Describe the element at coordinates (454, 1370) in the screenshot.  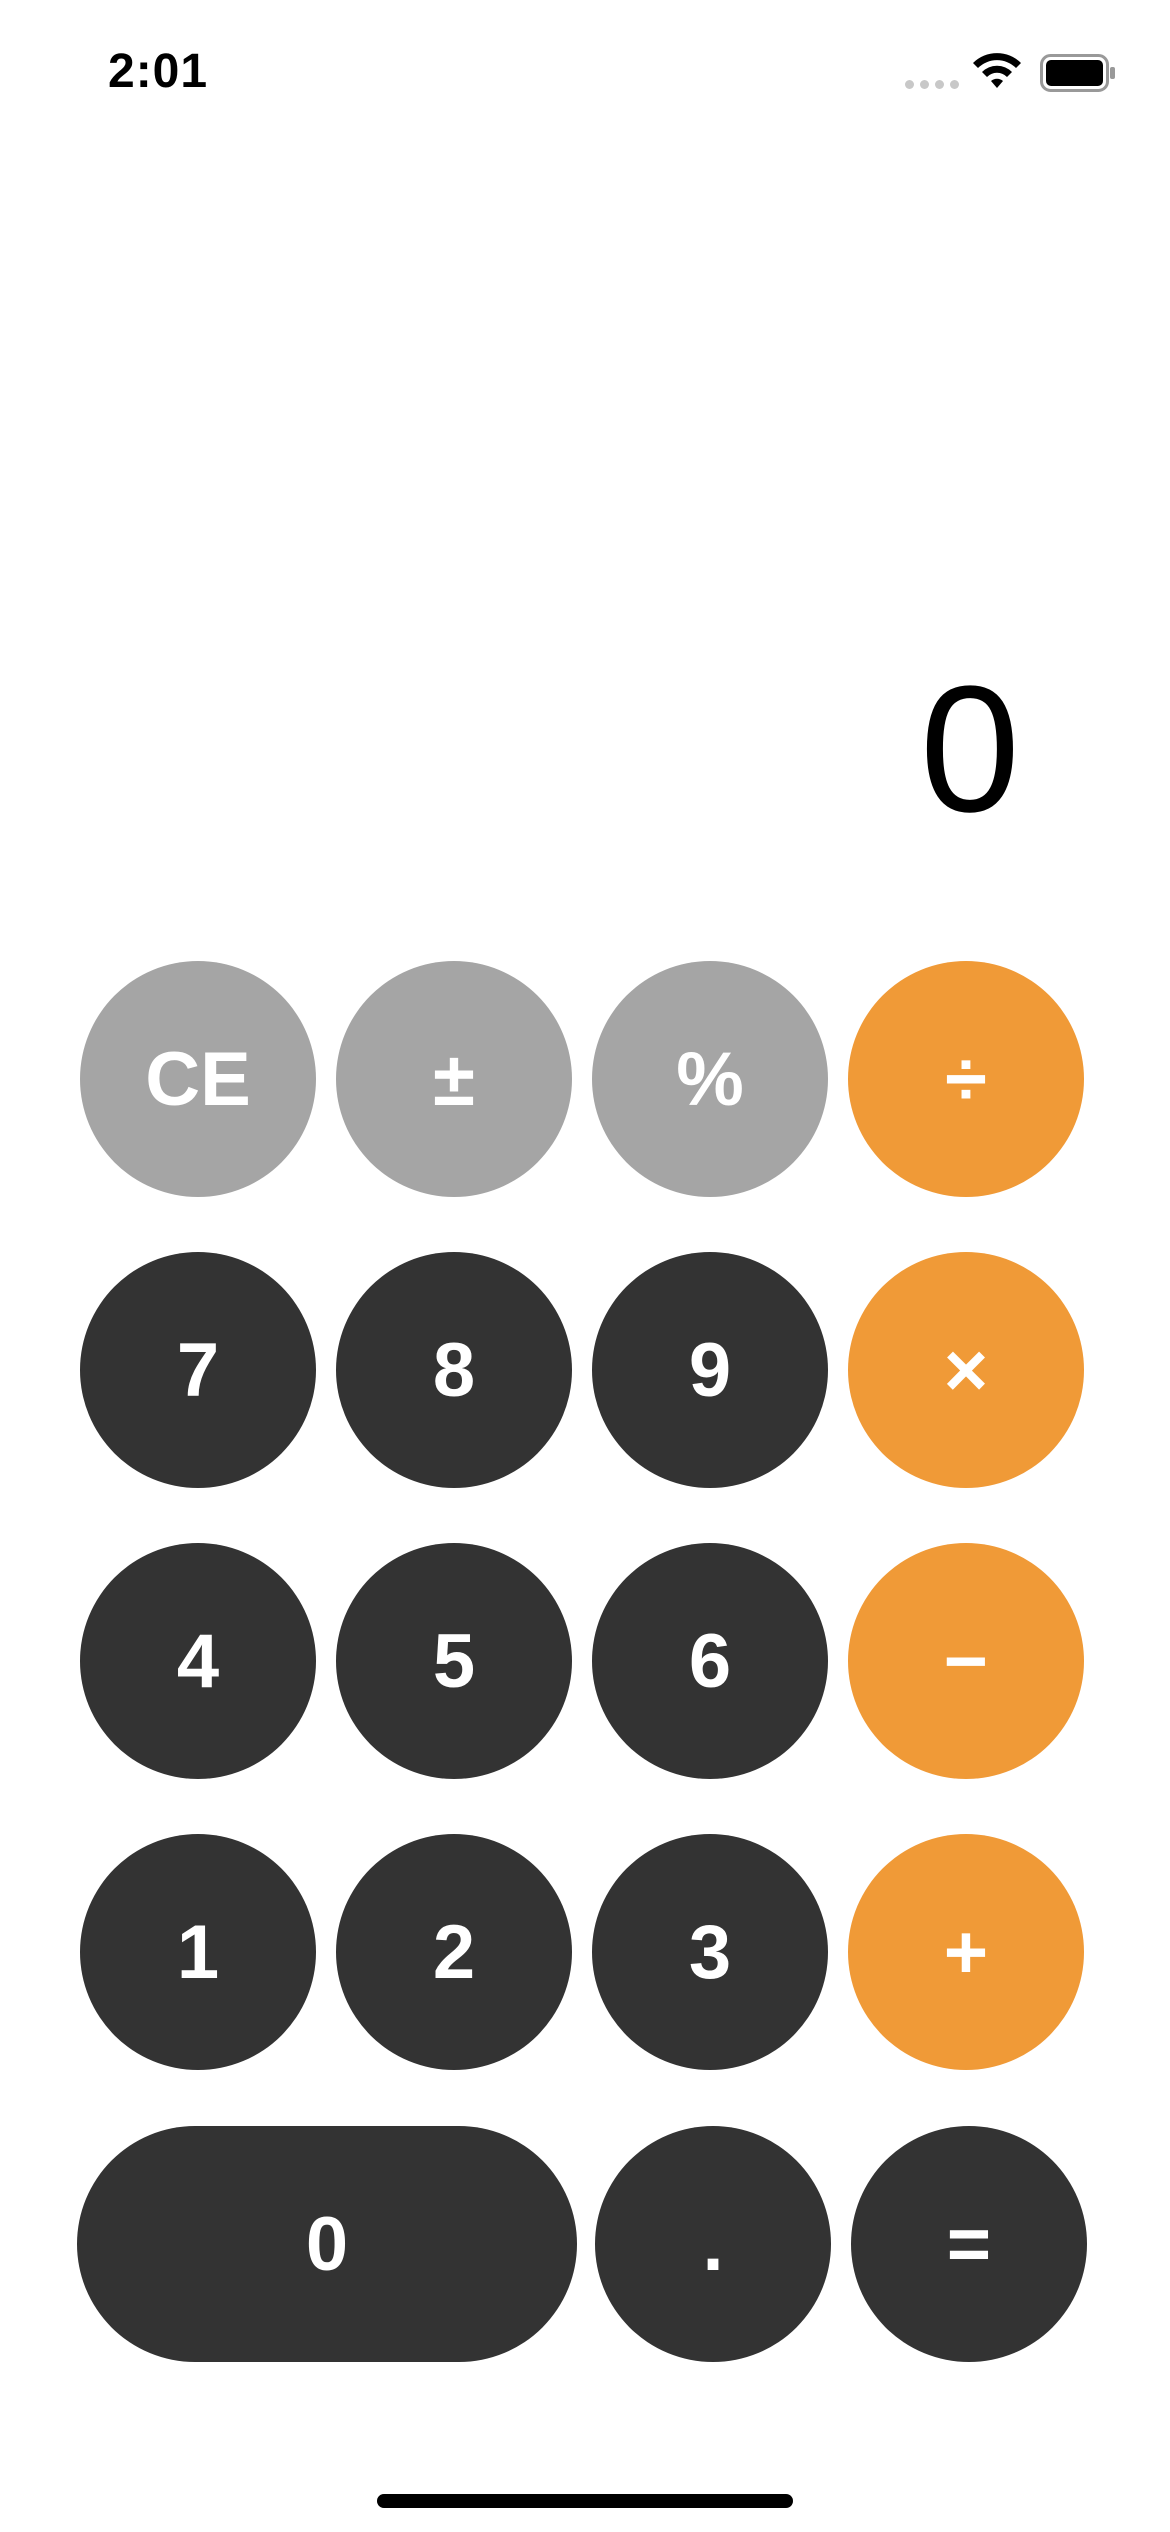
I see `digit-8-button: 8` at that location.